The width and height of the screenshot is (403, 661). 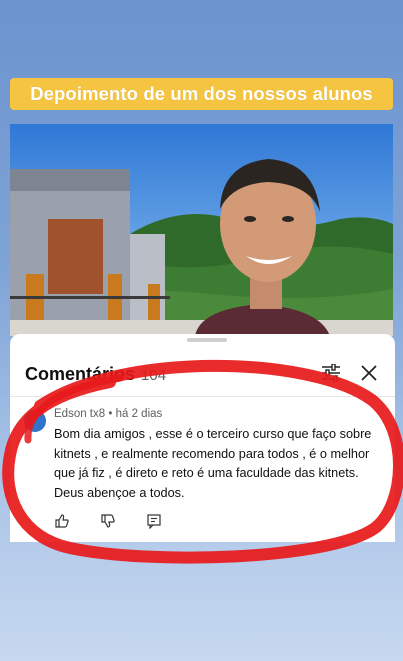 What do you see at coordinates (80, 373) in the screenshot?
I see `comments-title: Comentários` at bounding box center [80, 373].